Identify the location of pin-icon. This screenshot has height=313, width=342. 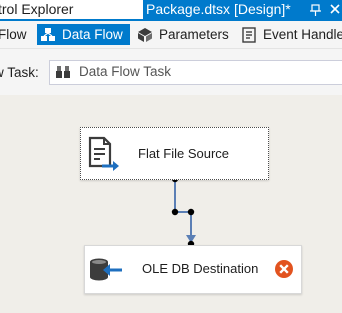
(316, 9).